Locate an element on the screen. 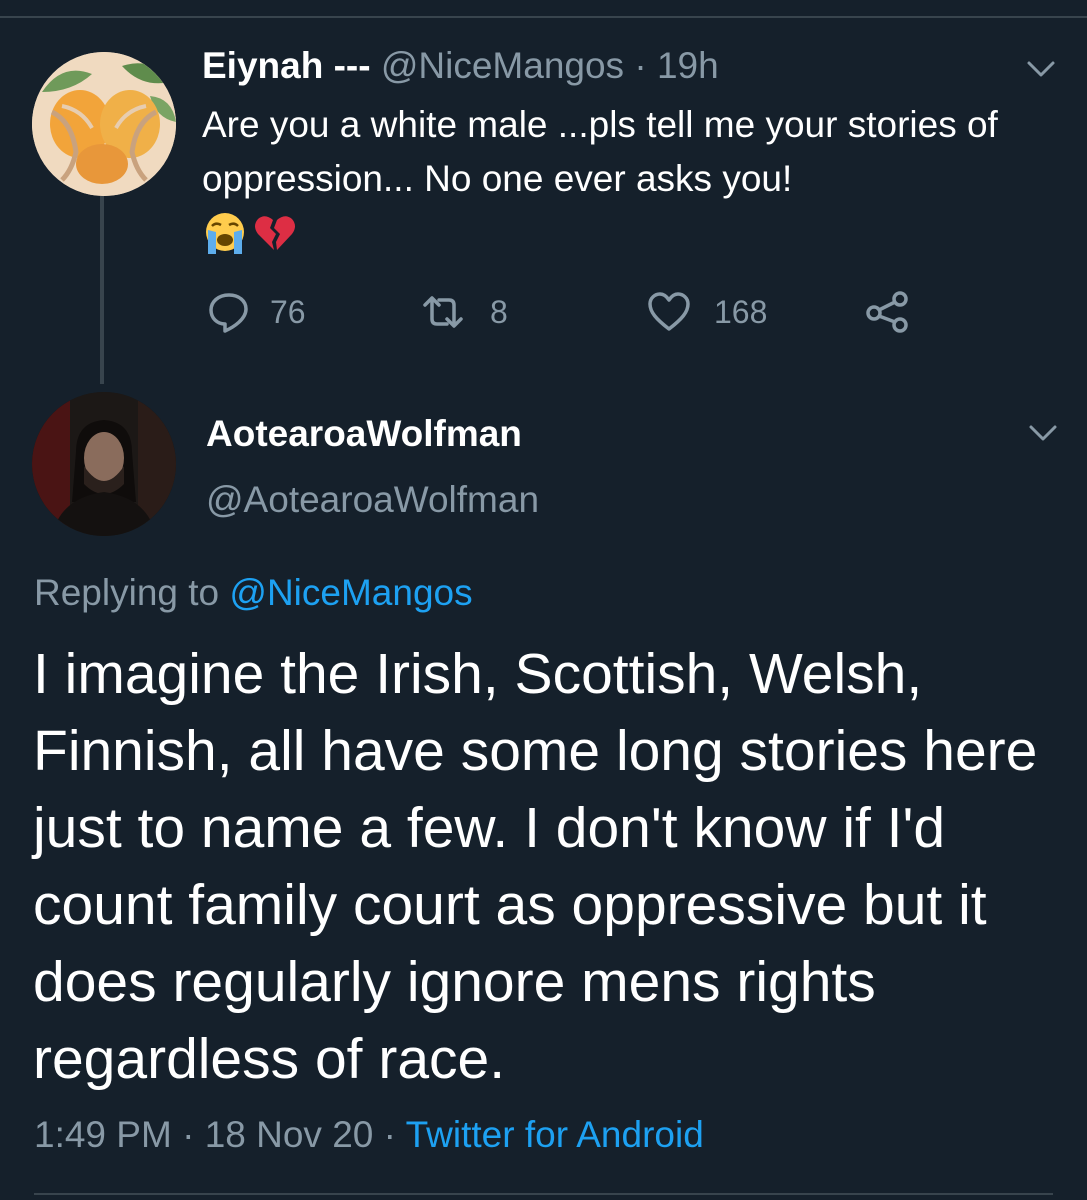 The width and height of the screenshot is (1087, 1200). replying-to-label: Replying to is located at coordinates (127, 592).